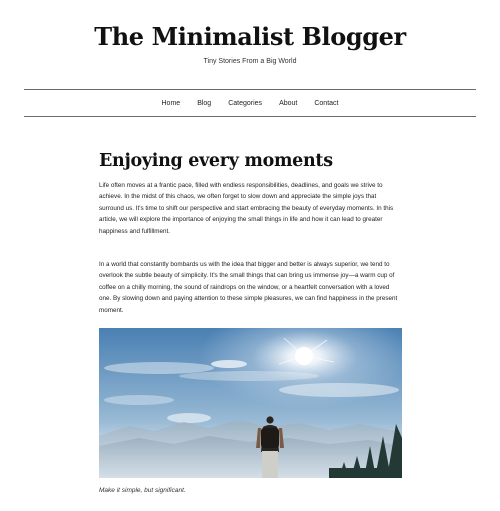 The width and height of the screenshot is (500, 511). I want to click on nav-item-blog: Blog, so click(204, 103).